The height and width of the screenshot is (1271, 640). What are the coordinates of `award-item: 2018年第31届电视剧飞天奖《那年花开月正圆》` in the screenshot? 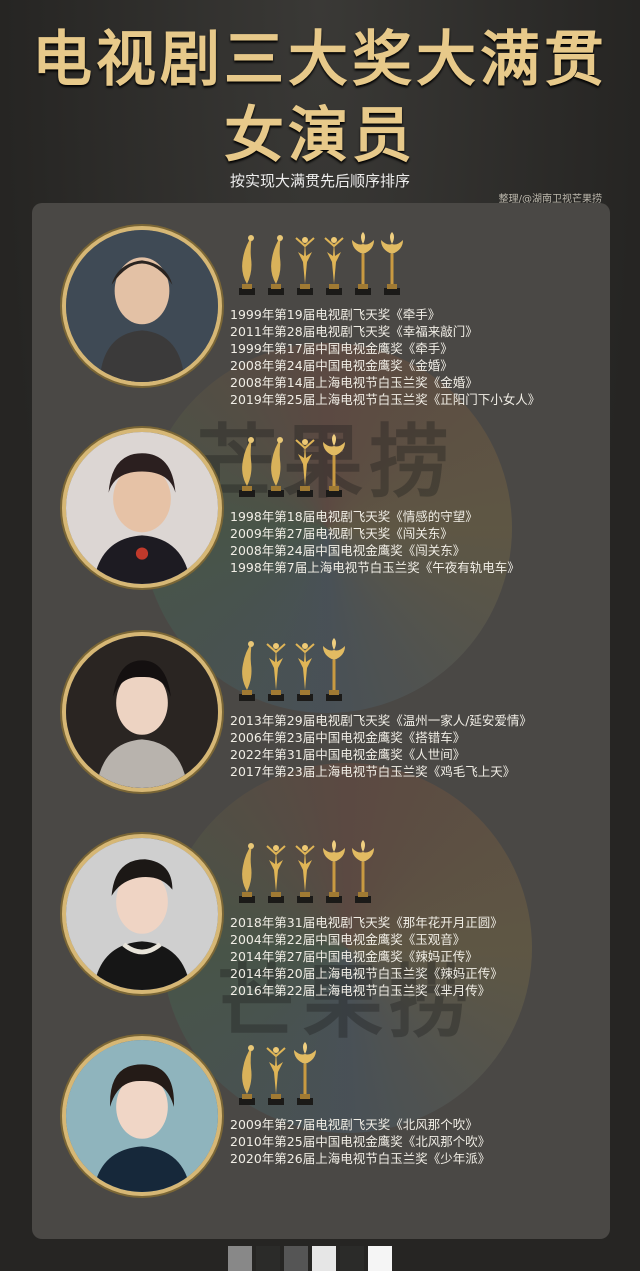 It's located at (366, 922).